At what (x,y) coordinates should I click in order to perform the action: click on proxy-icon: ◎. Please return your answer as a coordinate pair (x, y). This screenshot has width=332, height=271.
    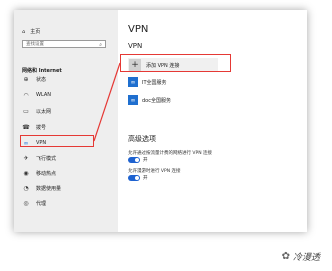
    Looking at the image, I should click on (26, 203).